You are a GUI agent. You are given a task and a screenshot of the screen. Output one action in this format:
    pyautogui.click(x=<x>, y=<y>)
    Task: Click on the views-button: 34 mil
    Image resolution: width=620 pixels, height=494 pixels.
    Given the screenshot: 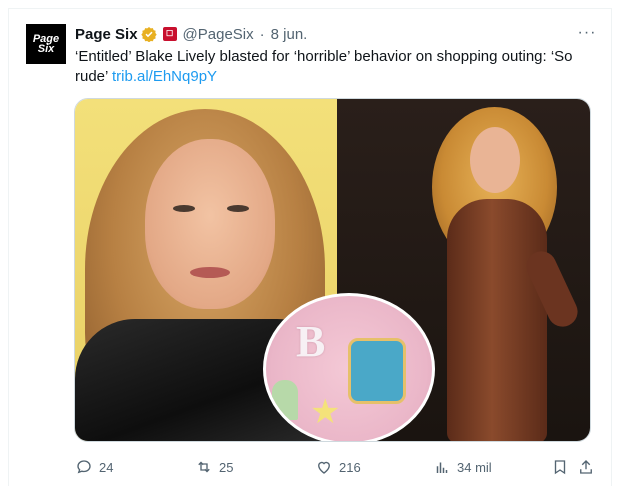 What is the action you would take?
    pyautogui.click(x=462, y=467)
    